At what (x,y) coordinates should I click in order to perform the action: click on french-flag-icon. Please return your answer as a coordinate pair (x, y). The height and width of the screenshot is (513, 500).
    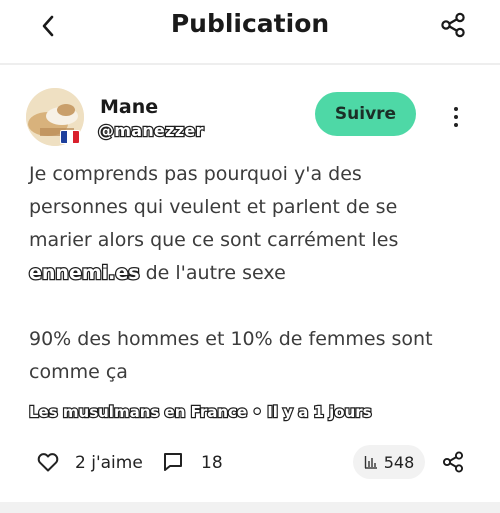
    Looking at the image, I should click on (70, 137).